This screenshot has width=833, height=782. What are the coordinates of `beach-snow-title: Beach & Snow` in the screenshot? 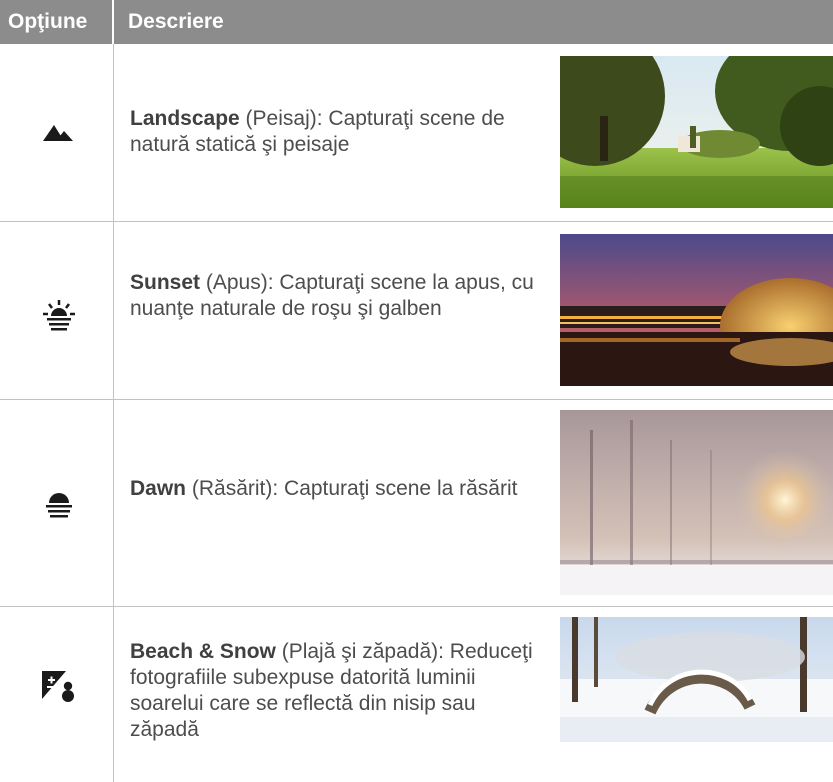 It's located at (203, 651).